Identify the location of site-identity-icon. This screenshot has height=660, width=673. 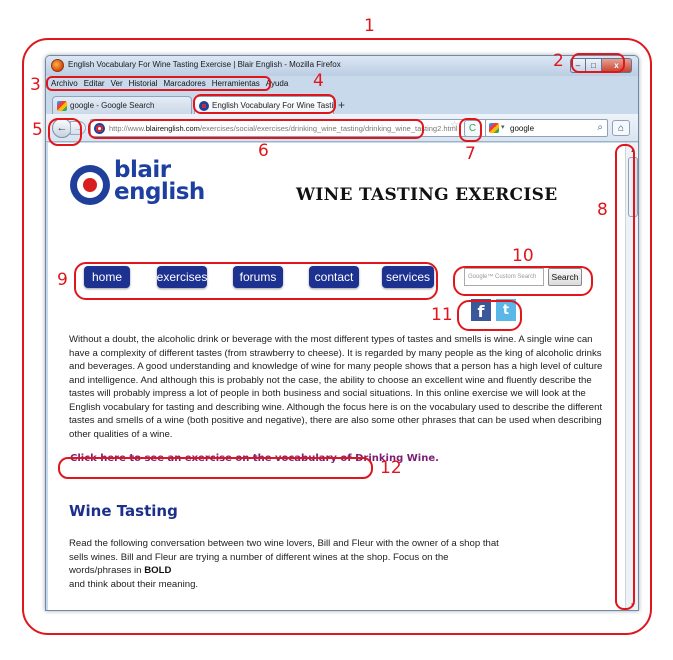
(99, 128).